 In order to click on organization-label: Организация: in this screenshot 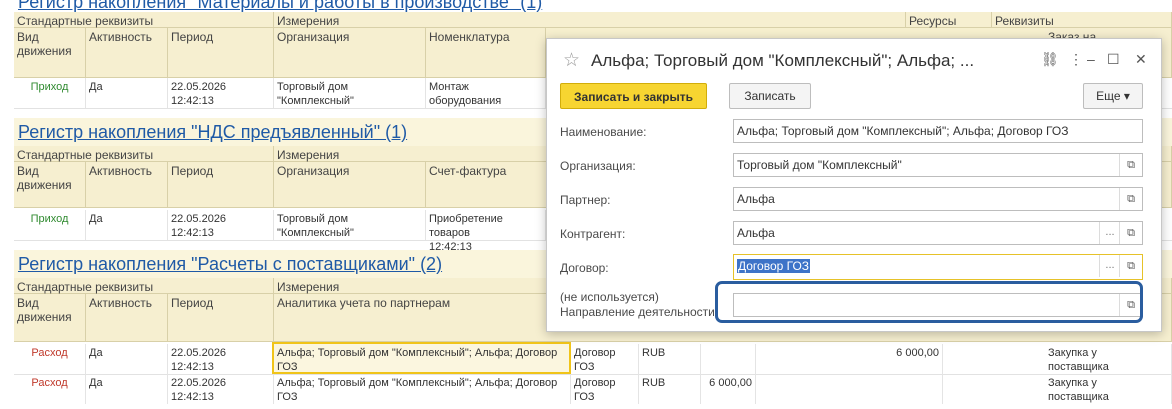, I will do `click(598, 166)`.